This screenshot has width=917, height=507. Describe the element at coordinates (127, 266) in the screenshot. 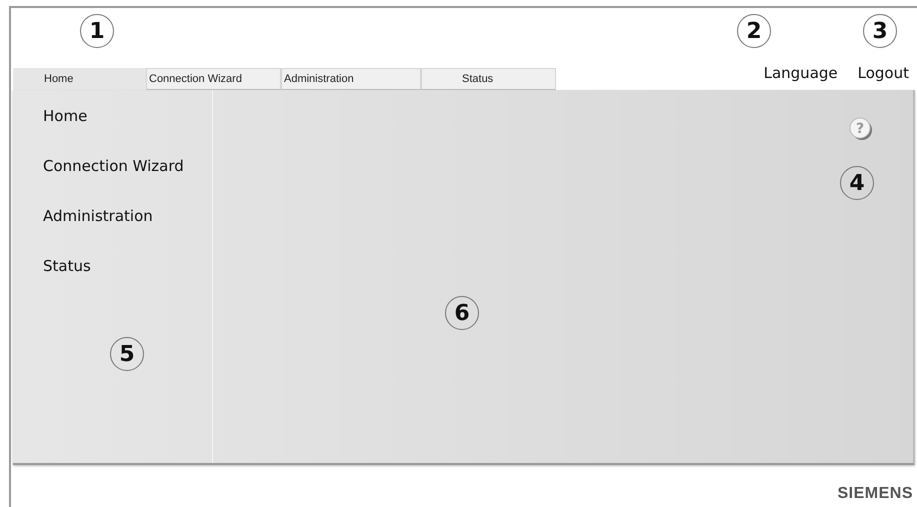

I see `sidebar-item: Status` at that location.